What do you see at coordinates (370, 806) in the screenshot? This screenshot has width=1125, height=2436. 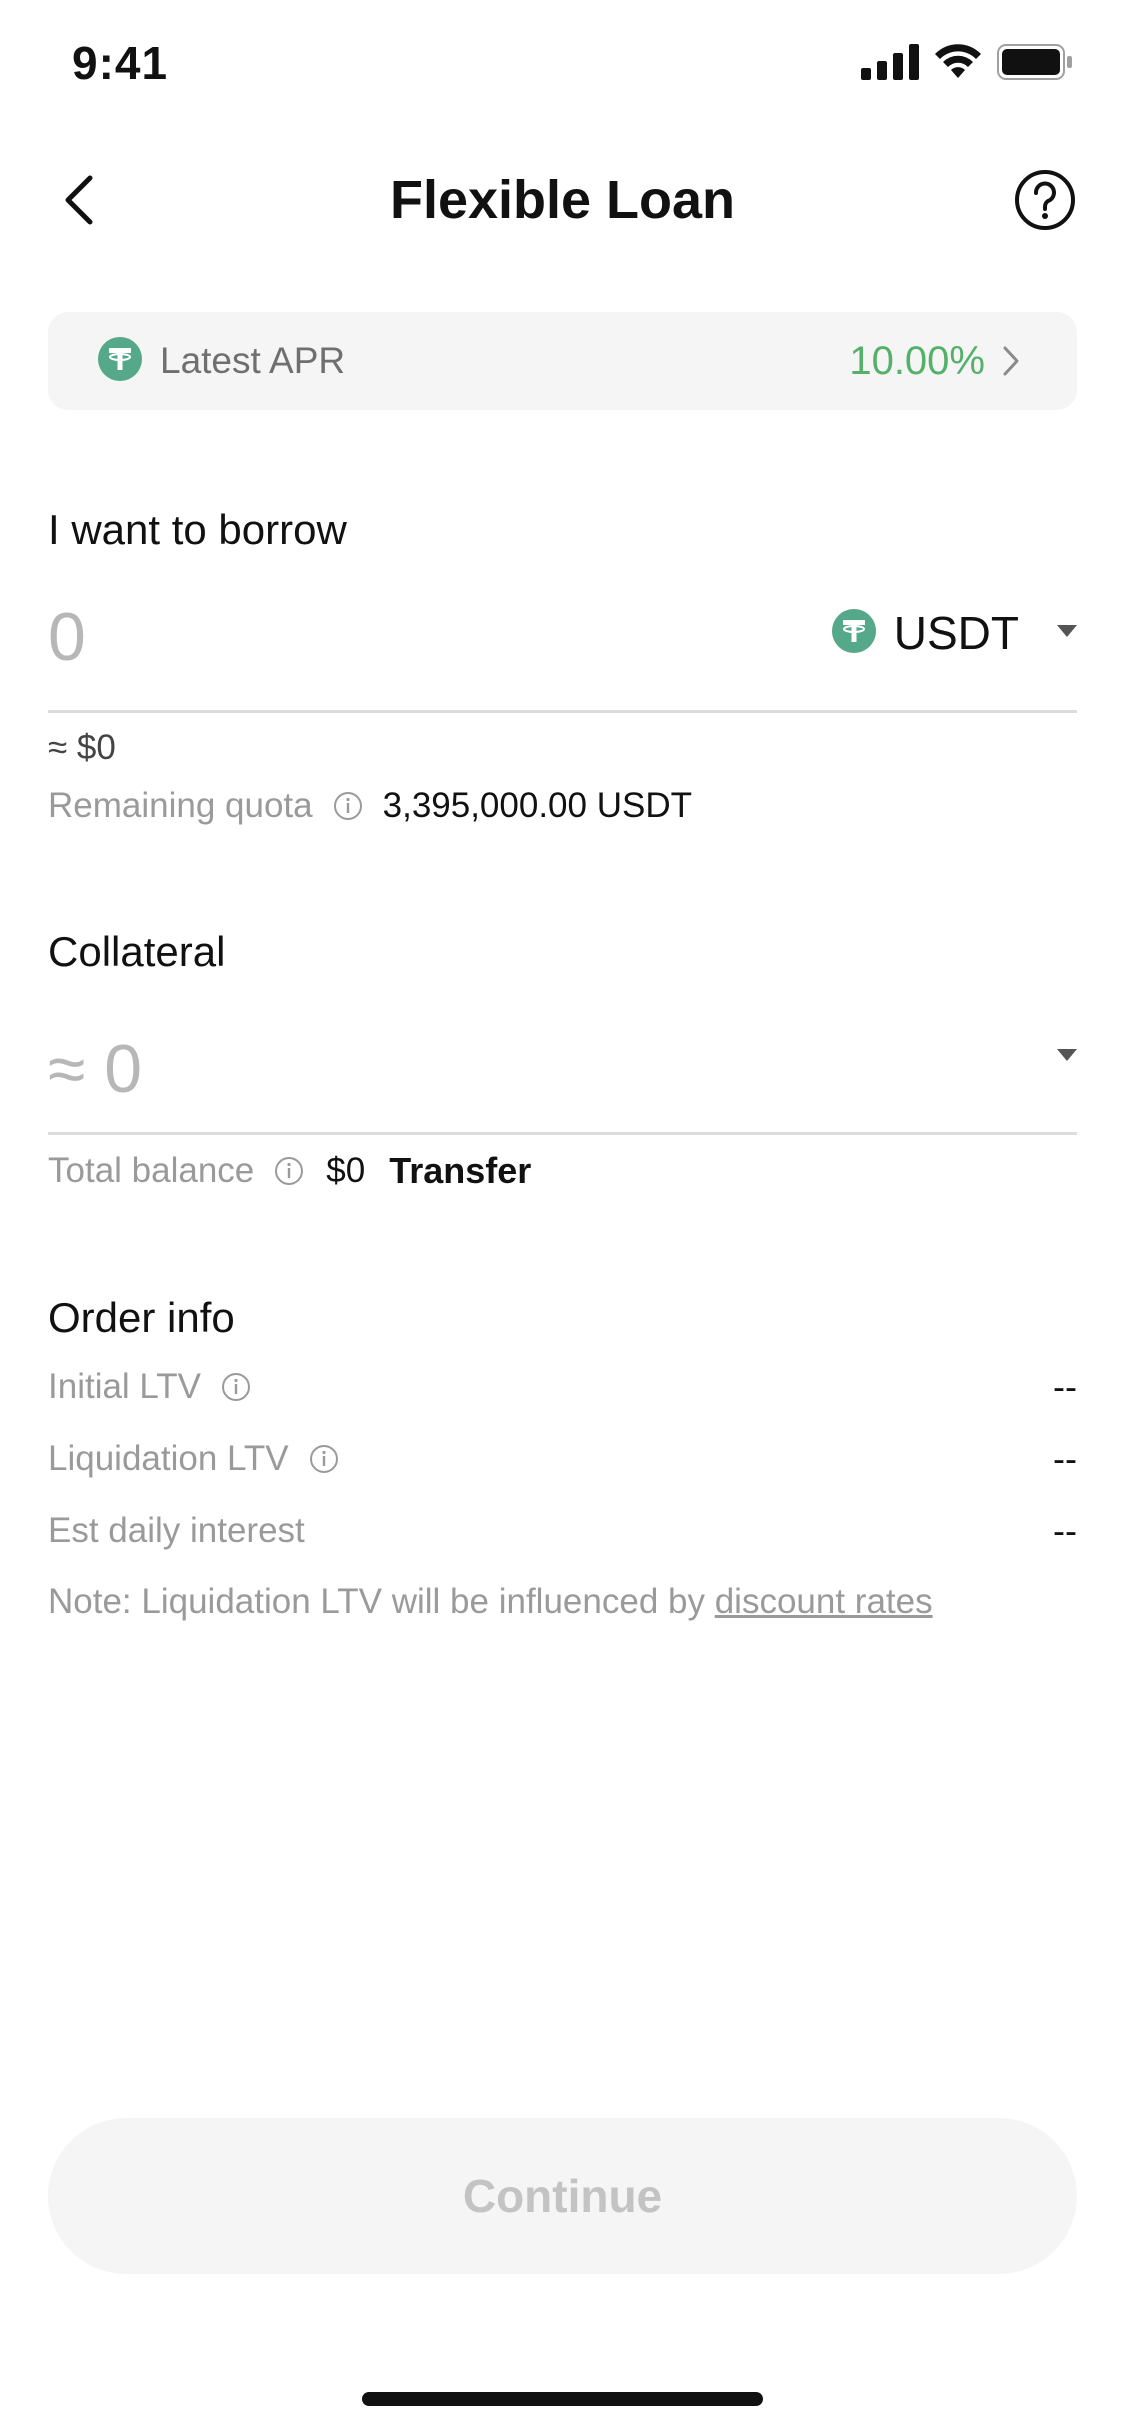 I see `remaining-quota-row: Remaining quota 3,395,000.00 USDT` at bounding box center [370, 806].